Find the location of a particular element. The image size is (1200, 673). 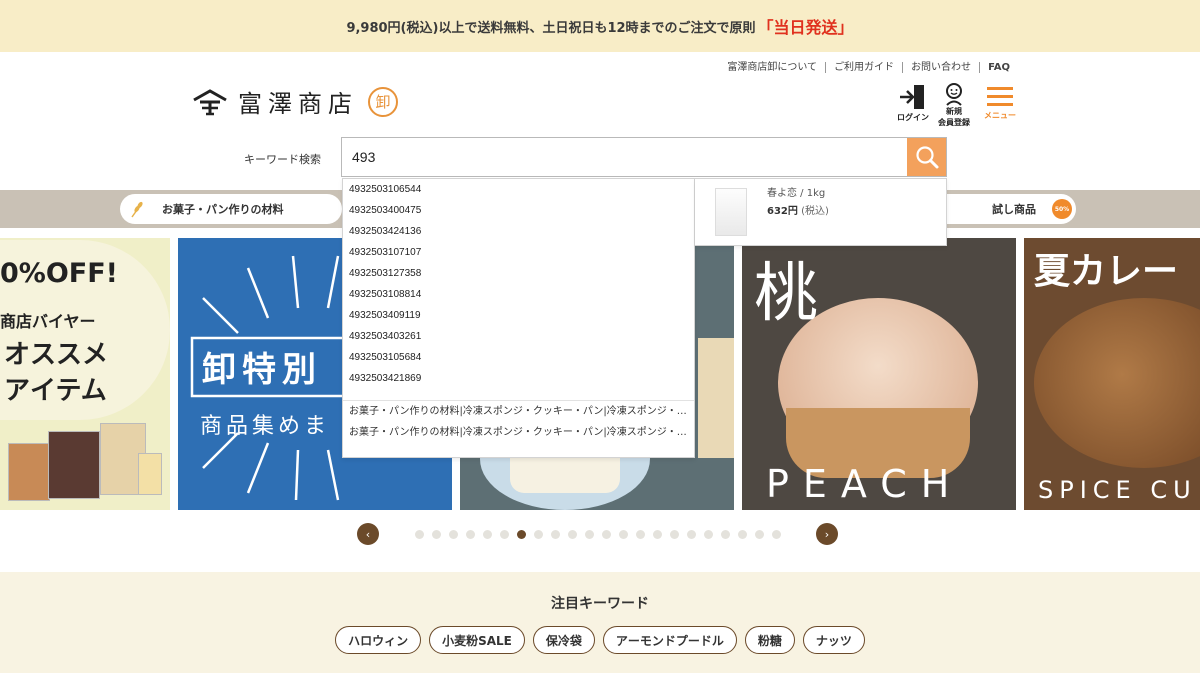

keyword-list: ハロウィン 小麦粉SALE 保冷袋 アーモンドプードル 粉糖 ナッツ is located at coordinates (600, 640).